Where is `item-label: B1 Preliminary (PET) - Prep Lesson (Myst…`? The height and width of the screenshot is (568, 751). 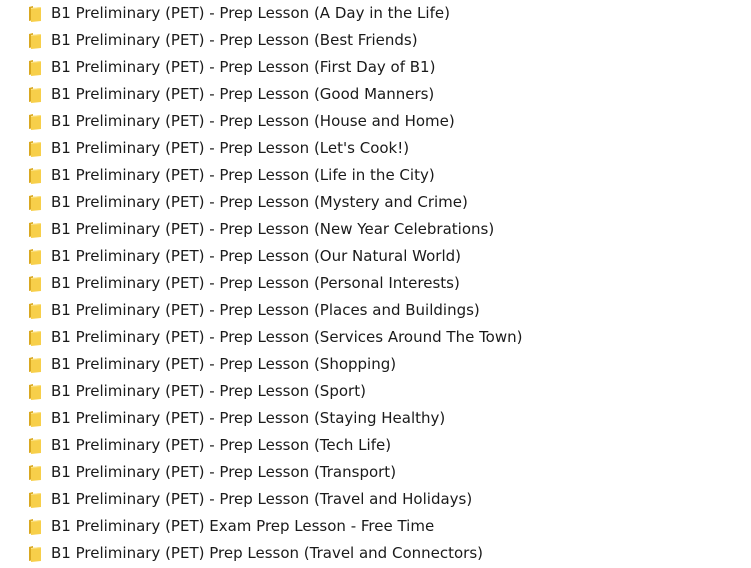 item-label: B1 Preliminary (PET) - Prep Lesson (Myst… is located at coordinates (259, 202).